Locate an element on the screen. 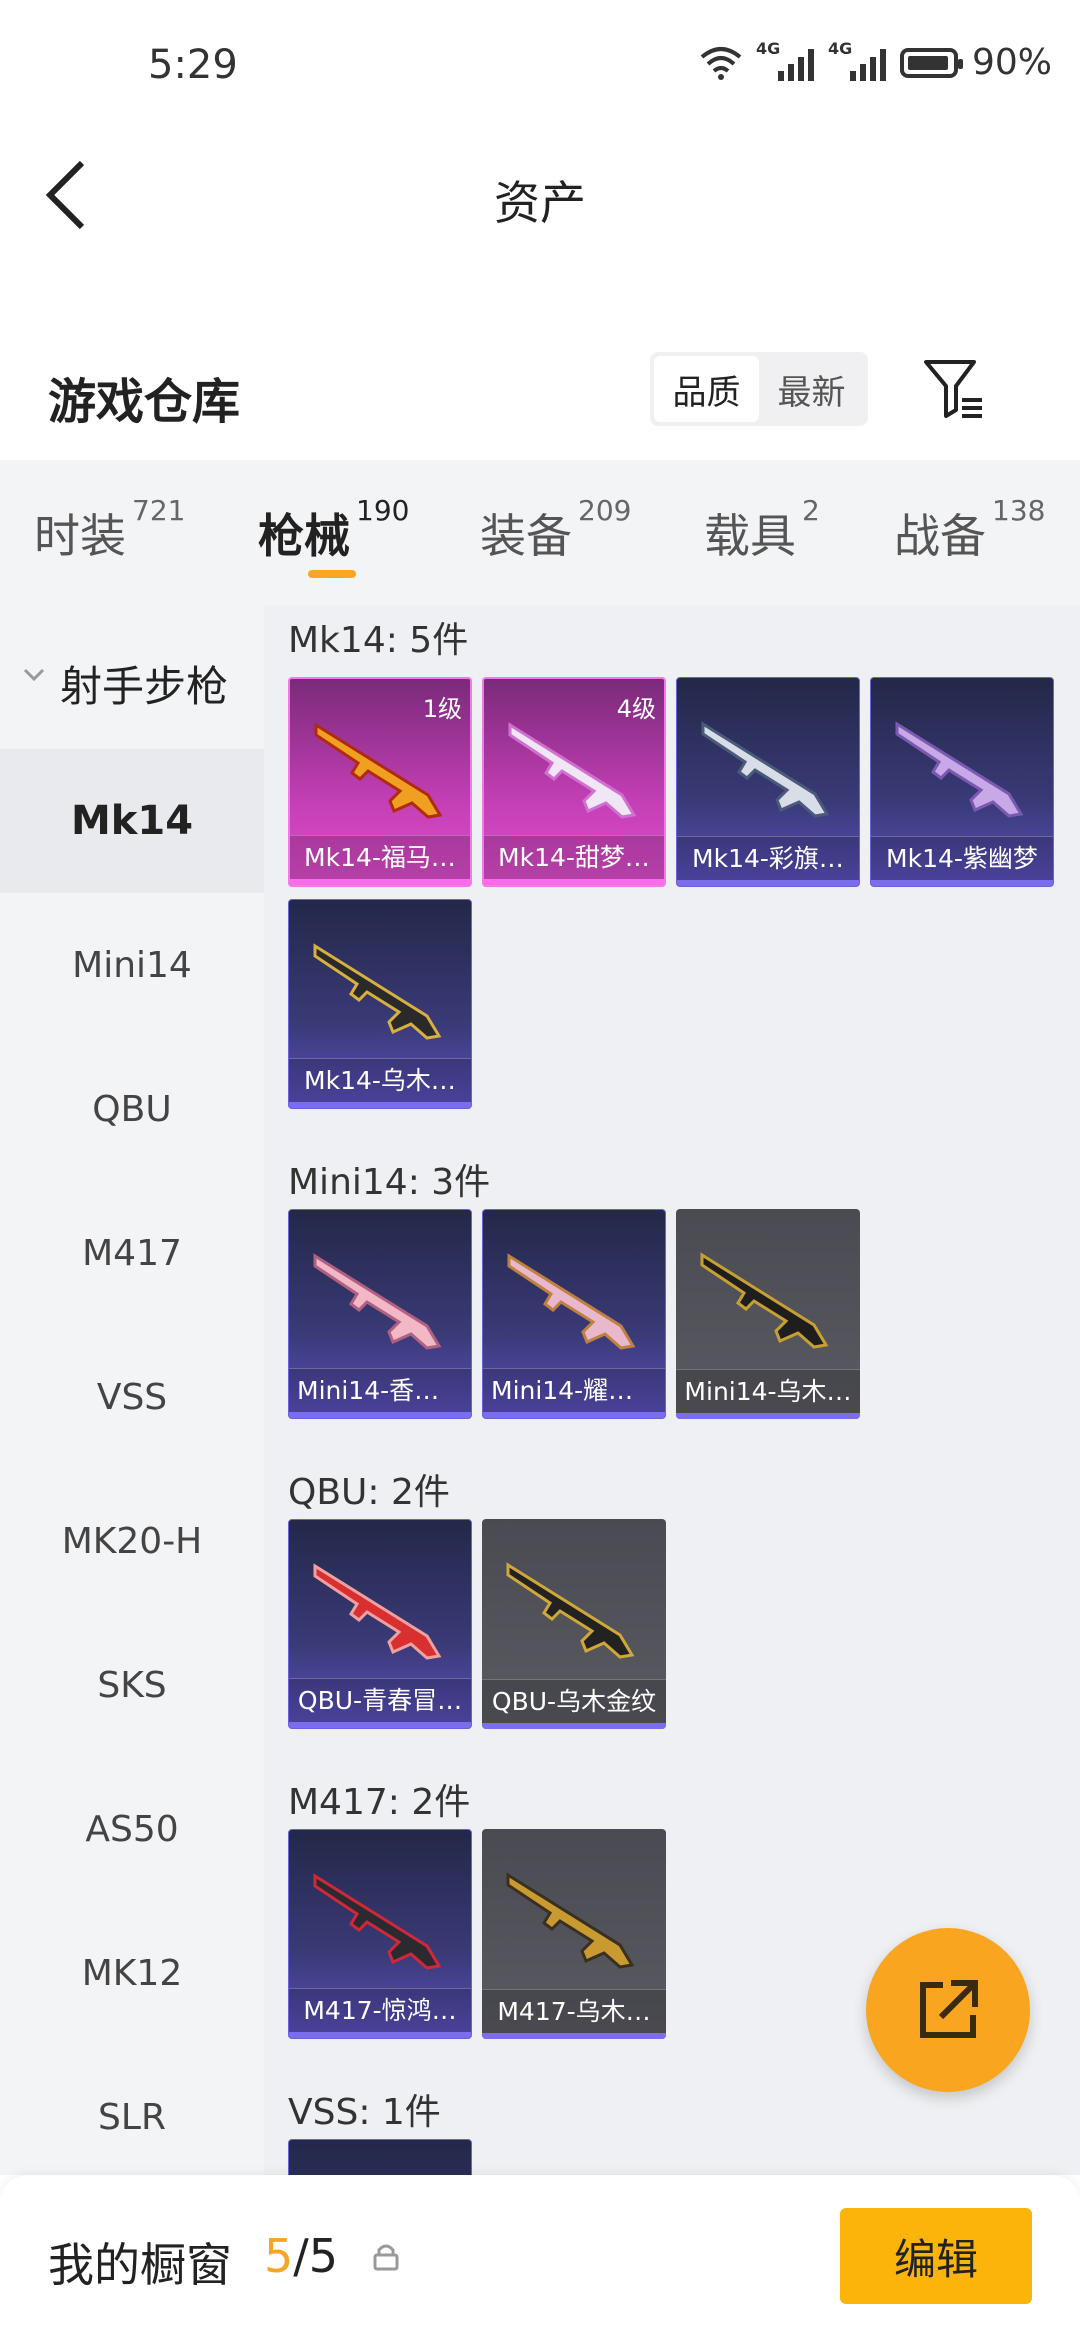 The width and height of the screenshot is (1080, 2340). skin-name: QBU-乌木金纹 is located at coordinates (574, 1701).